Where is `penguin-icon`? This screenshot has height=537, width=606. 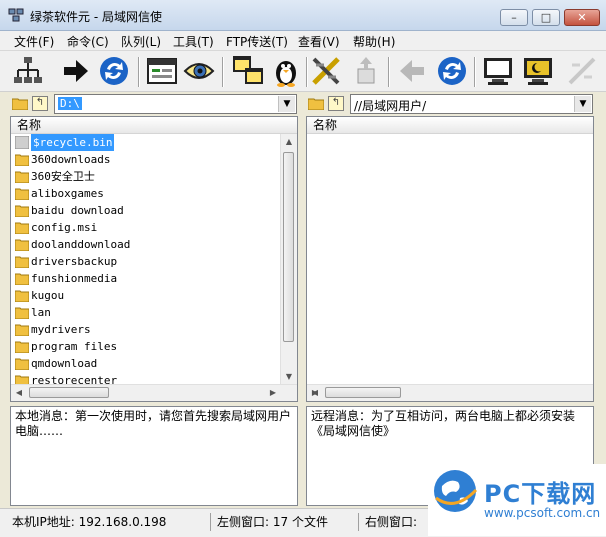
penguin-icon is located at coordinates (286, 71).